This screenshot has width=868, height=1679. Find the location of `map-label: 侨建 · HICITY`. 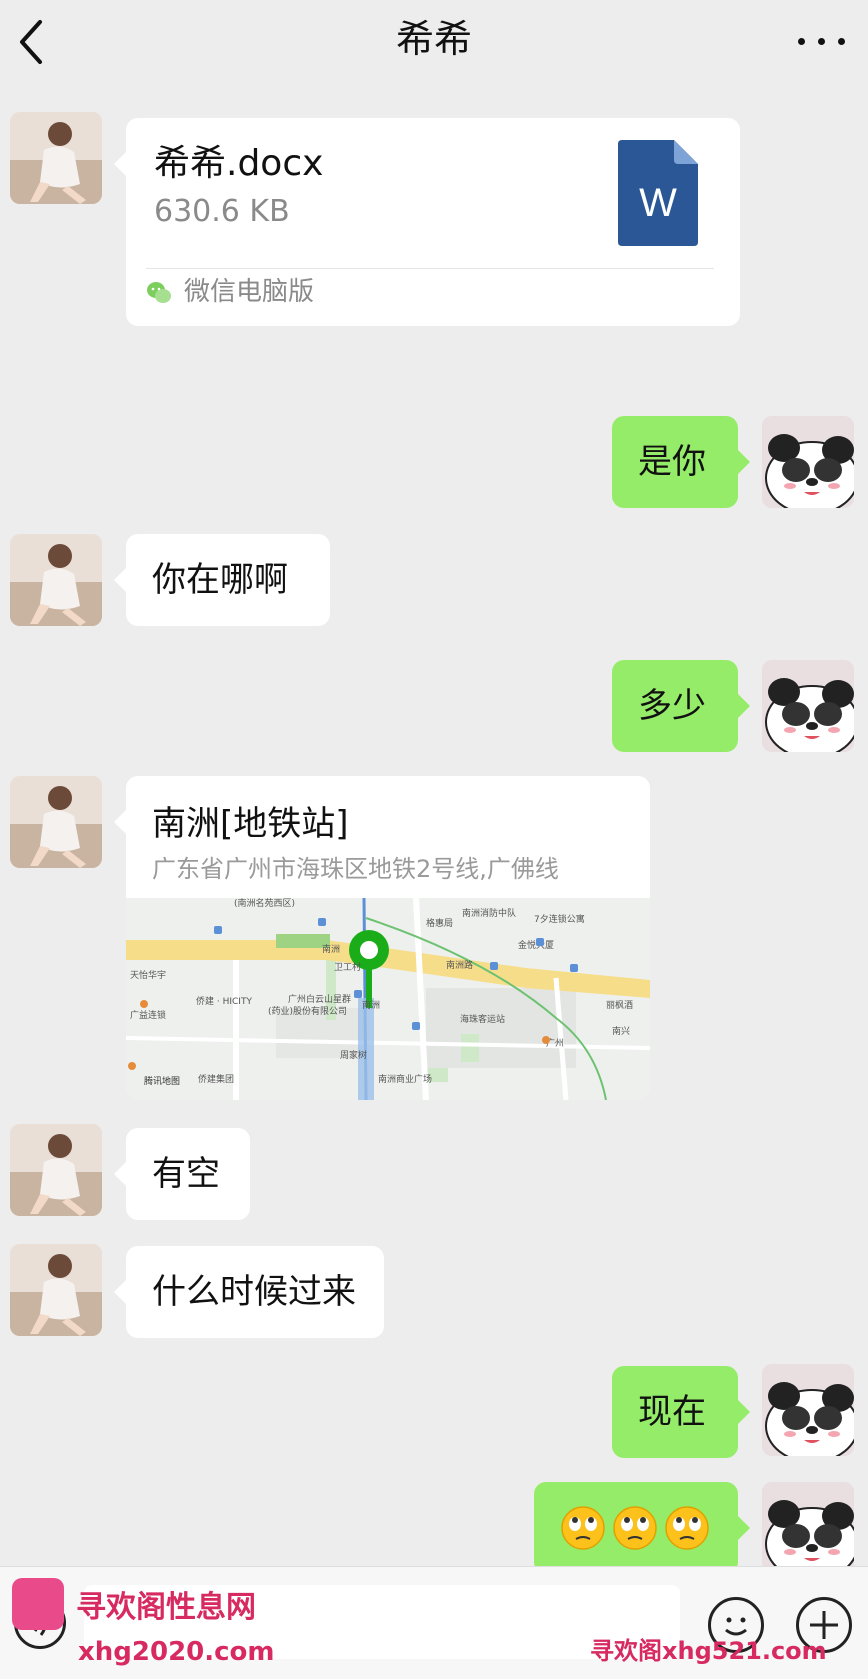

map-label: 侨建 · HICITY is located at coordinates (224, 1001).